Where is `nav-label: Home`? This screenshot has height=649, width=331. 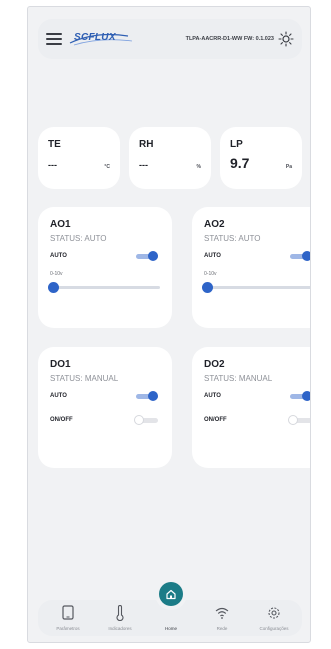
nav-label: Home is located at coordinates (170, 628).